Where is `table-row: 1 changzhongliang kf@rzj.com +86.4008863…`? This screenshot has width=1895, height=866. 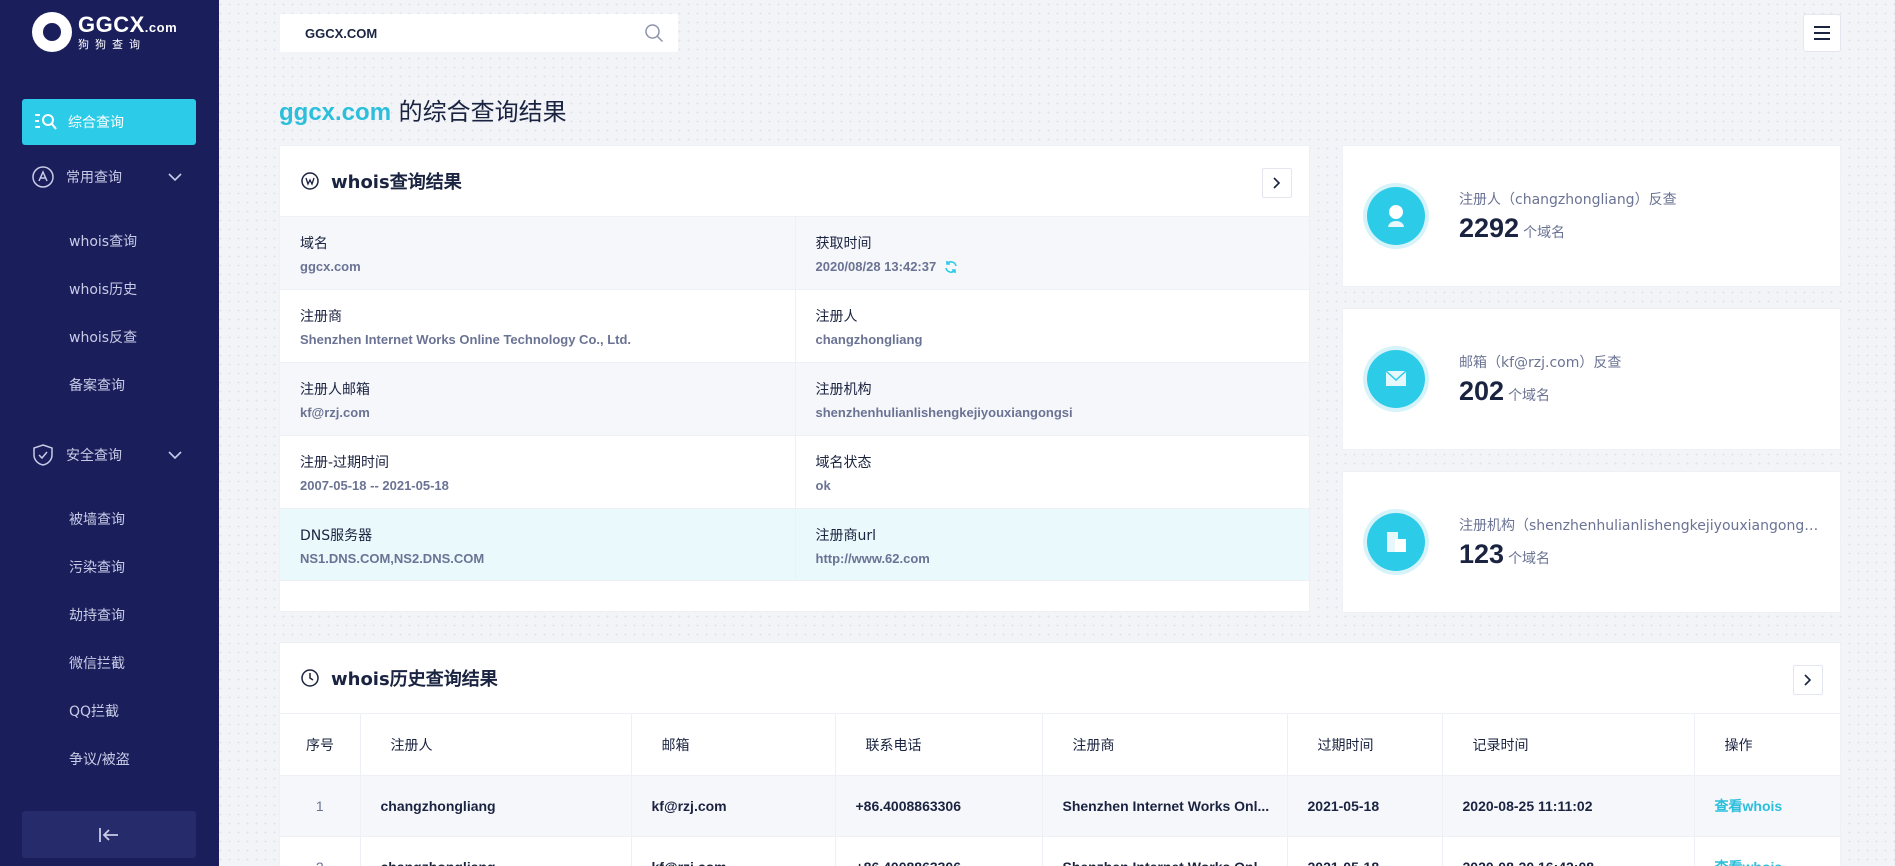
table-row: 1 changzhongliang kf@rzj.com +86.4008863… is located at coordinates (1060, 806).